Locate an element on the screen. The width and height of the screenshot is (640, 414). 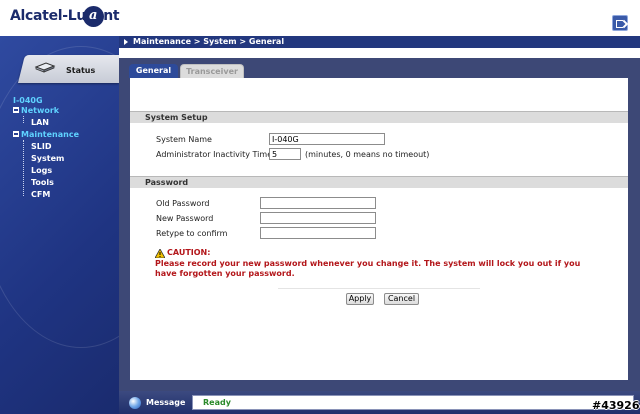
status-bar: Message Ready is located at coordinates (379, 402).